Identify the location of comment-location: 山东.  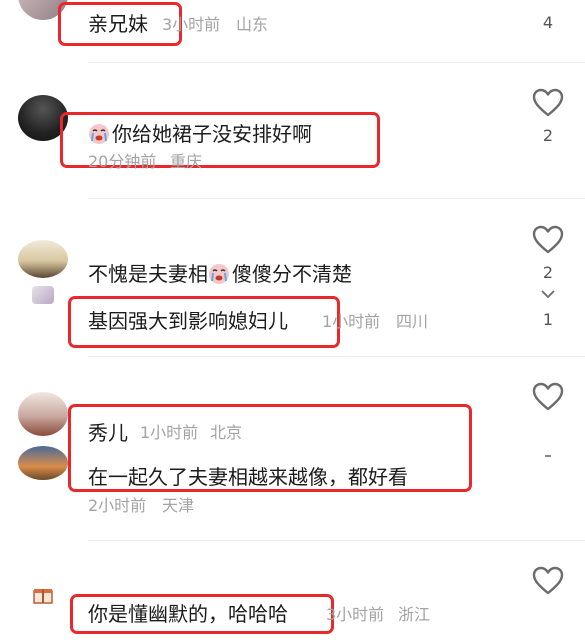
(252, 24).